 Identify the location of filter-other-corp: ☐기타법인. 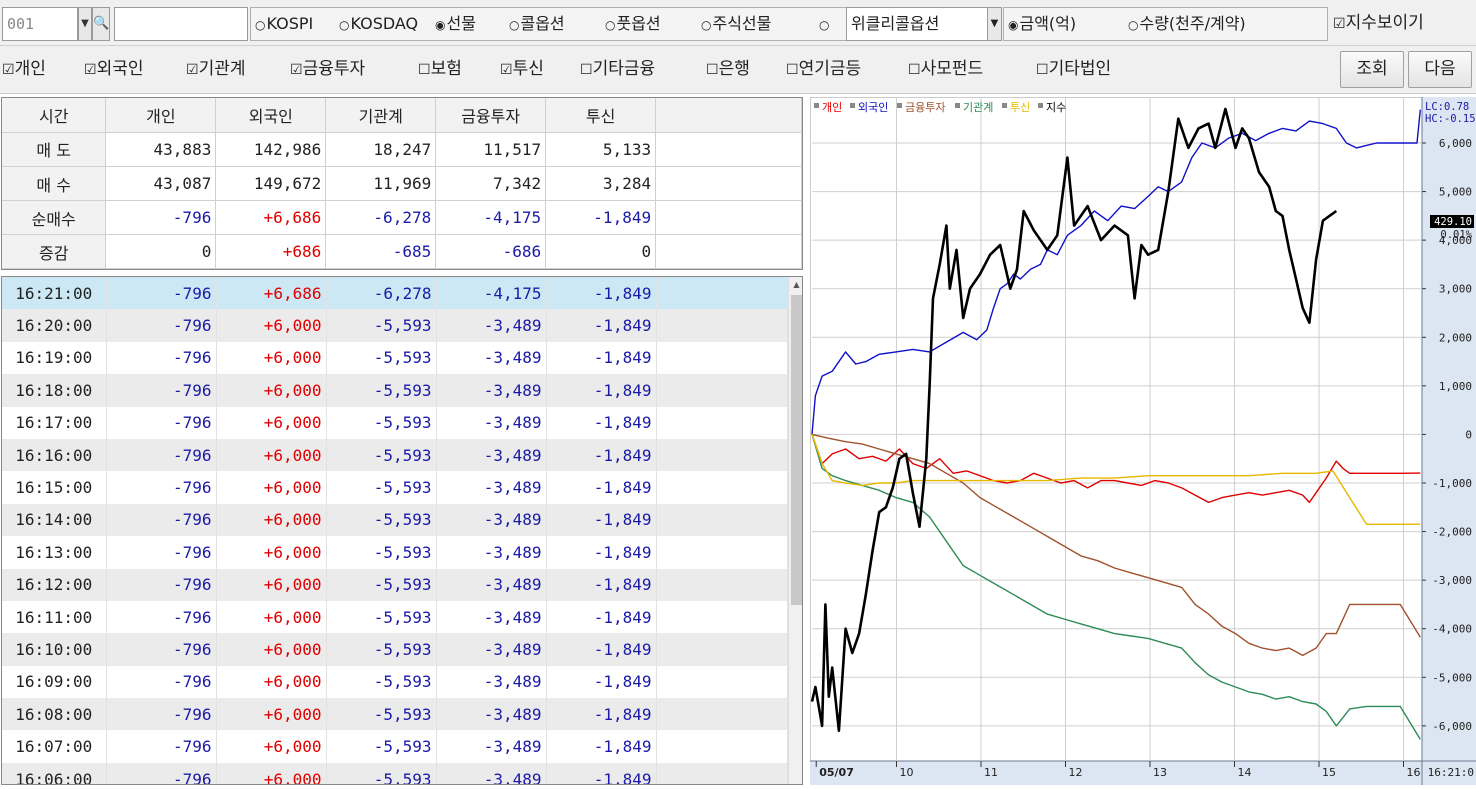
(1073, 69).